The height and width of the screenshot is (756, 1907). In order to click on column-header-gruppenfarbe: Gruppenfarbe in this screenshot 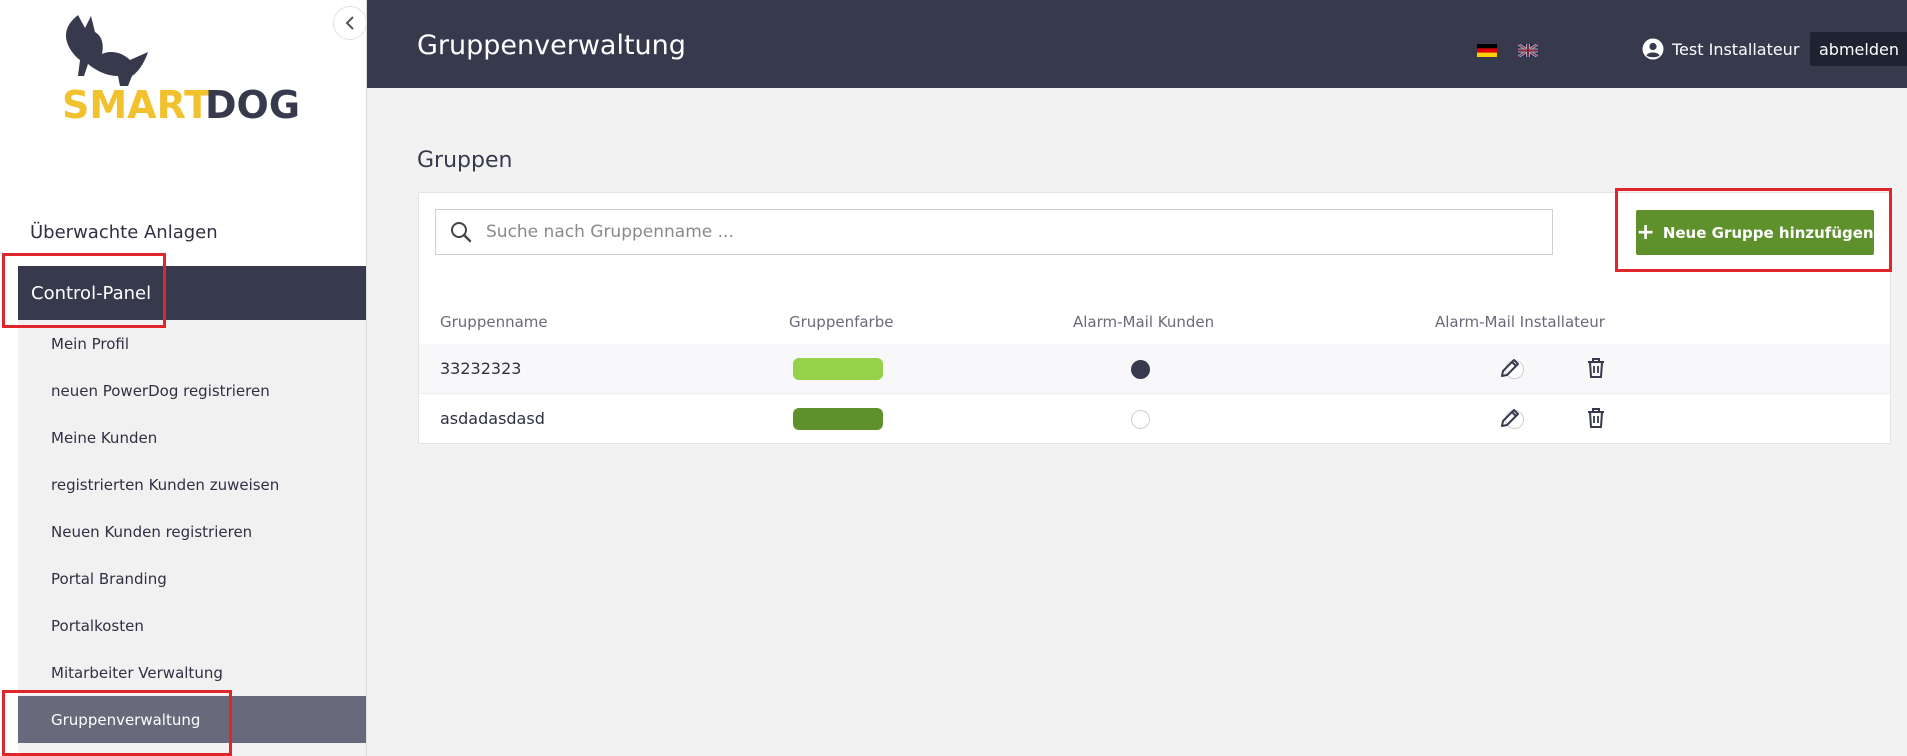, I will do `click(841, 322)`.